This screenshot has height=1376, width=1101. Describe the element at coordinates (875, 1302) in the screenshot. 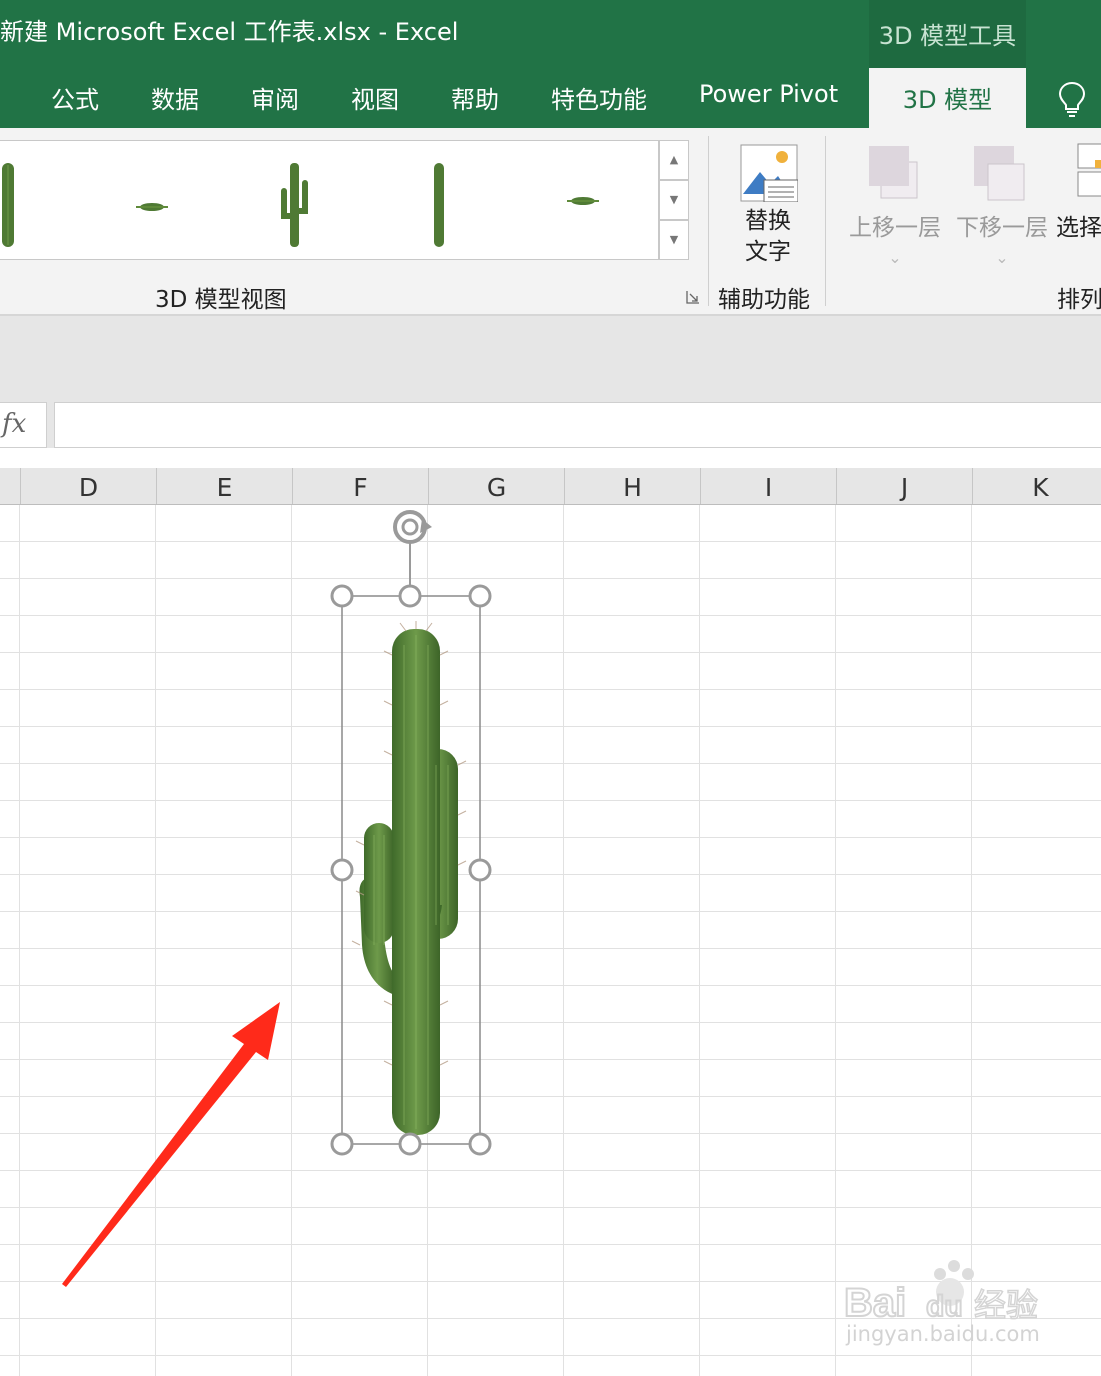

I see `svg-text: Bai` at that location.